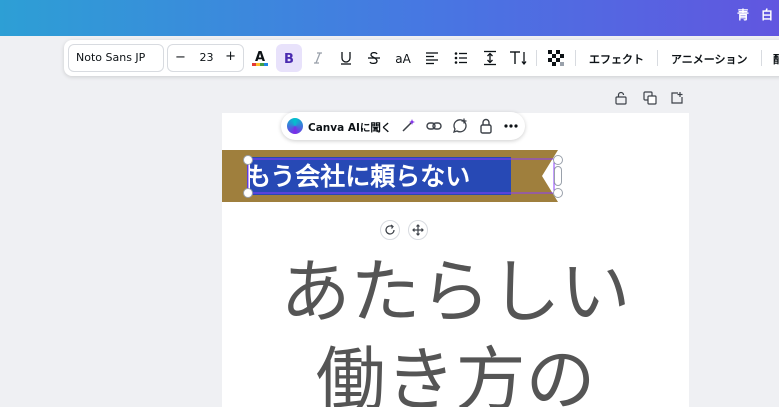 Image resolution: width=779 pixels, height=407 pixels. I want to click on letter-case-icon: aA, so click(403, 58).